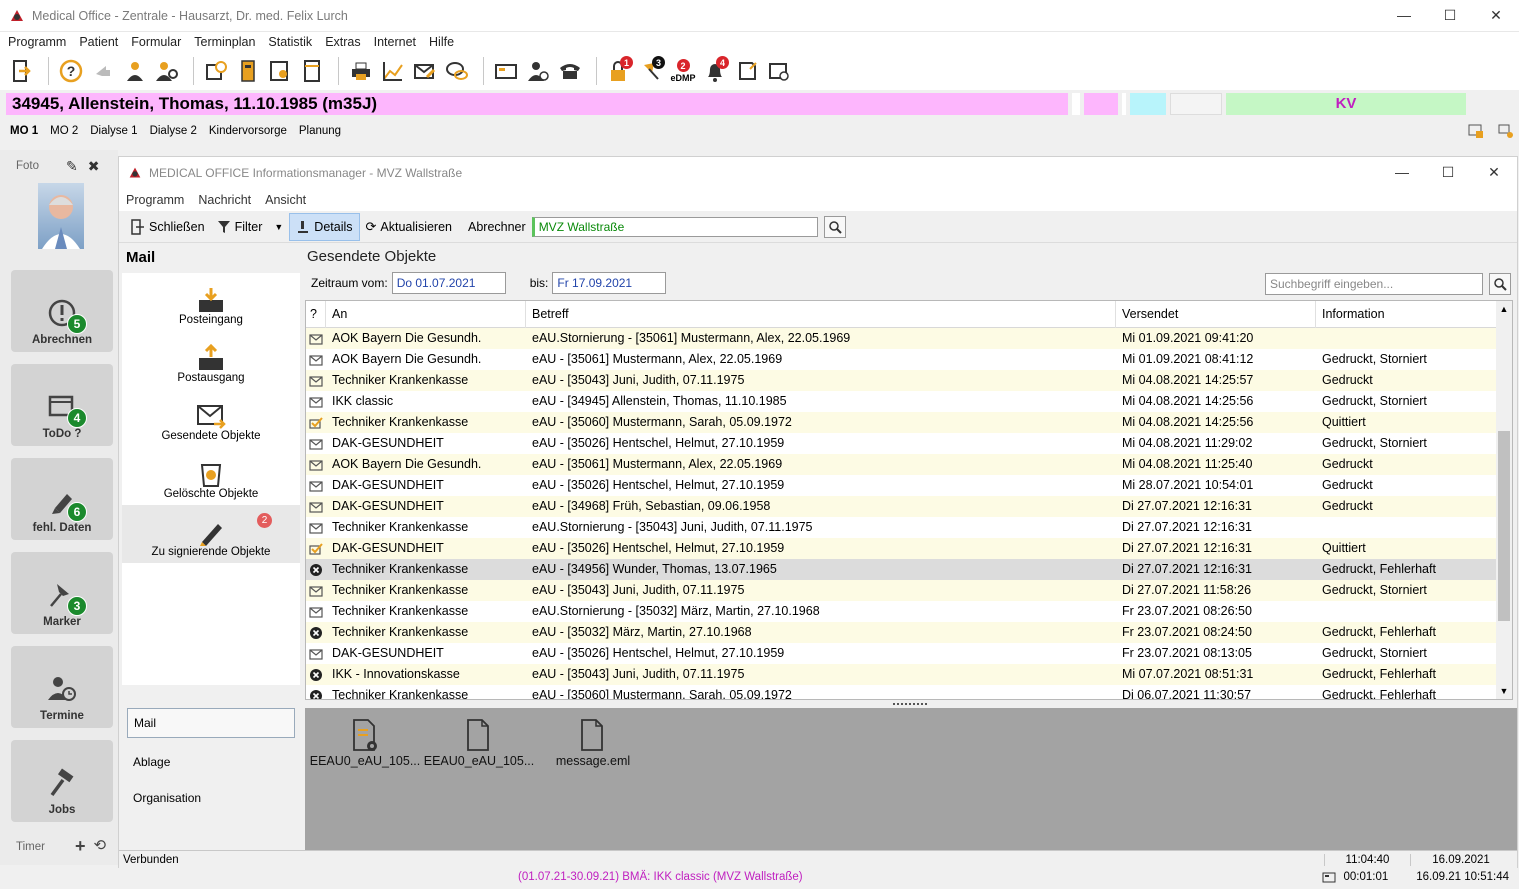 The width and height of the screenshot is (1519, 889). Describe the element at coordinates (1496, 15) in the screenshot. I see `close-button: ✕` at that location.